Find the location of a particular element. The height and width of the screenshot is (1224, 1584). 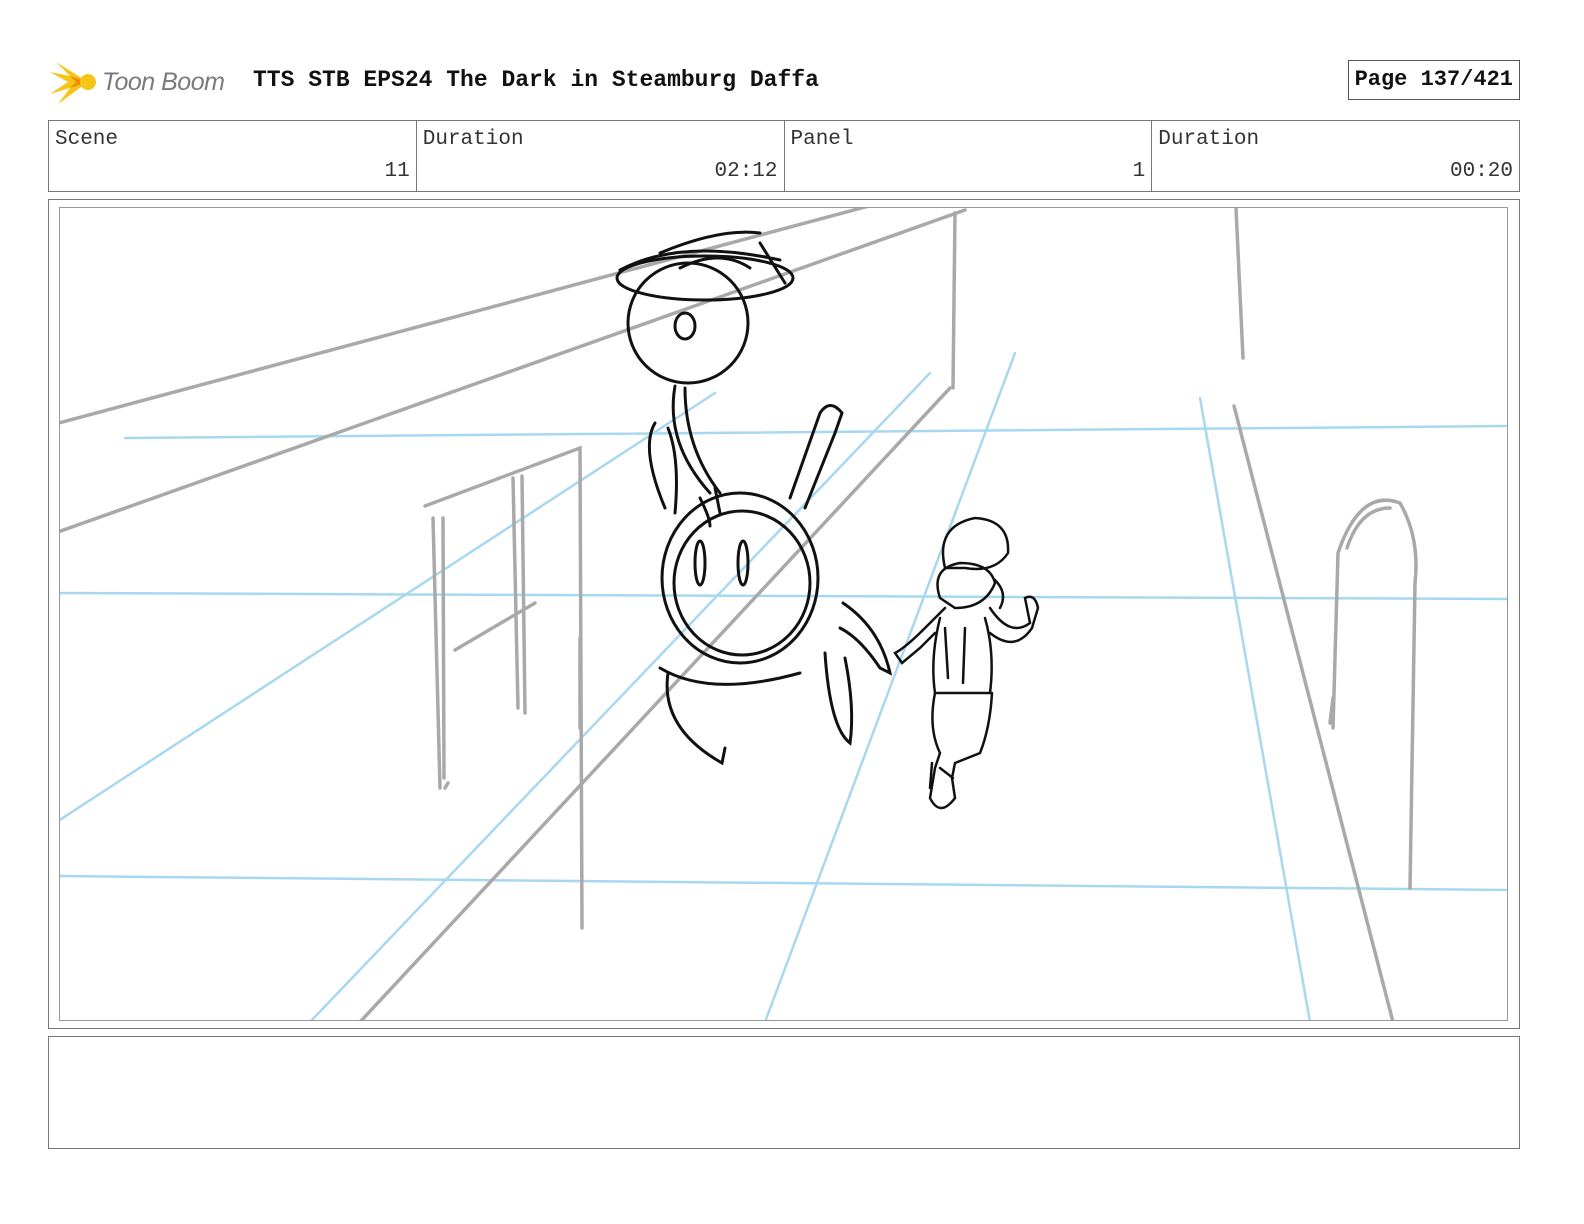

panel-cell: Panel 1 is located at coordinates (969, 156).